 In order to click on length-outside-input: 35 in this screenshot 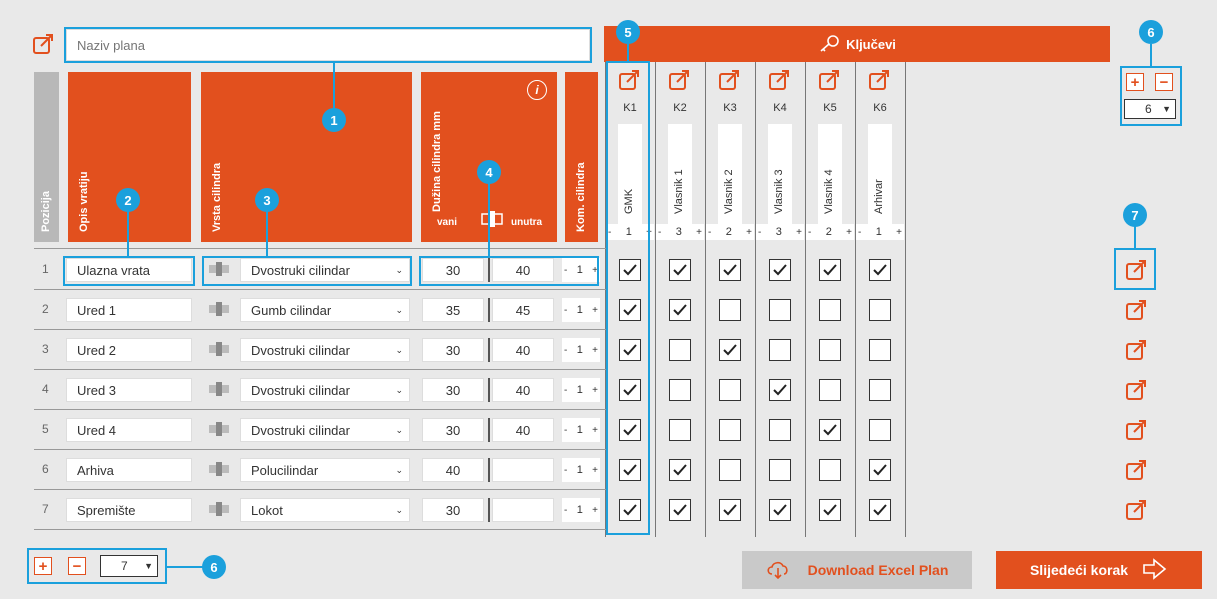, I will do `click(453, 310)`.